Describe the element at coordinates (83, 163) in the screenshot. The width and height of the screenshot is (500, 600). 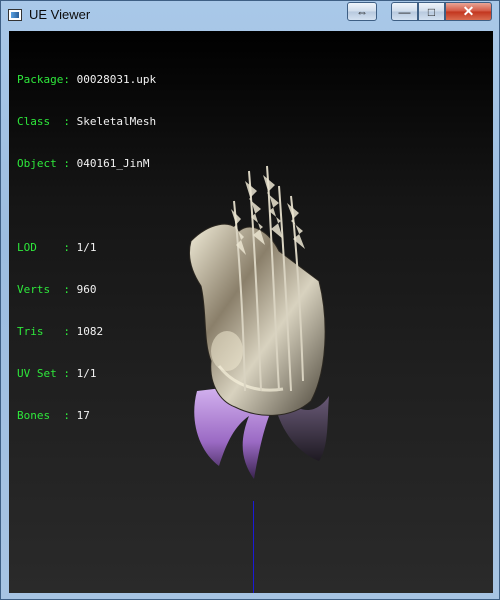
I see `info-row-object: Object : 040161_JinM` at that location.